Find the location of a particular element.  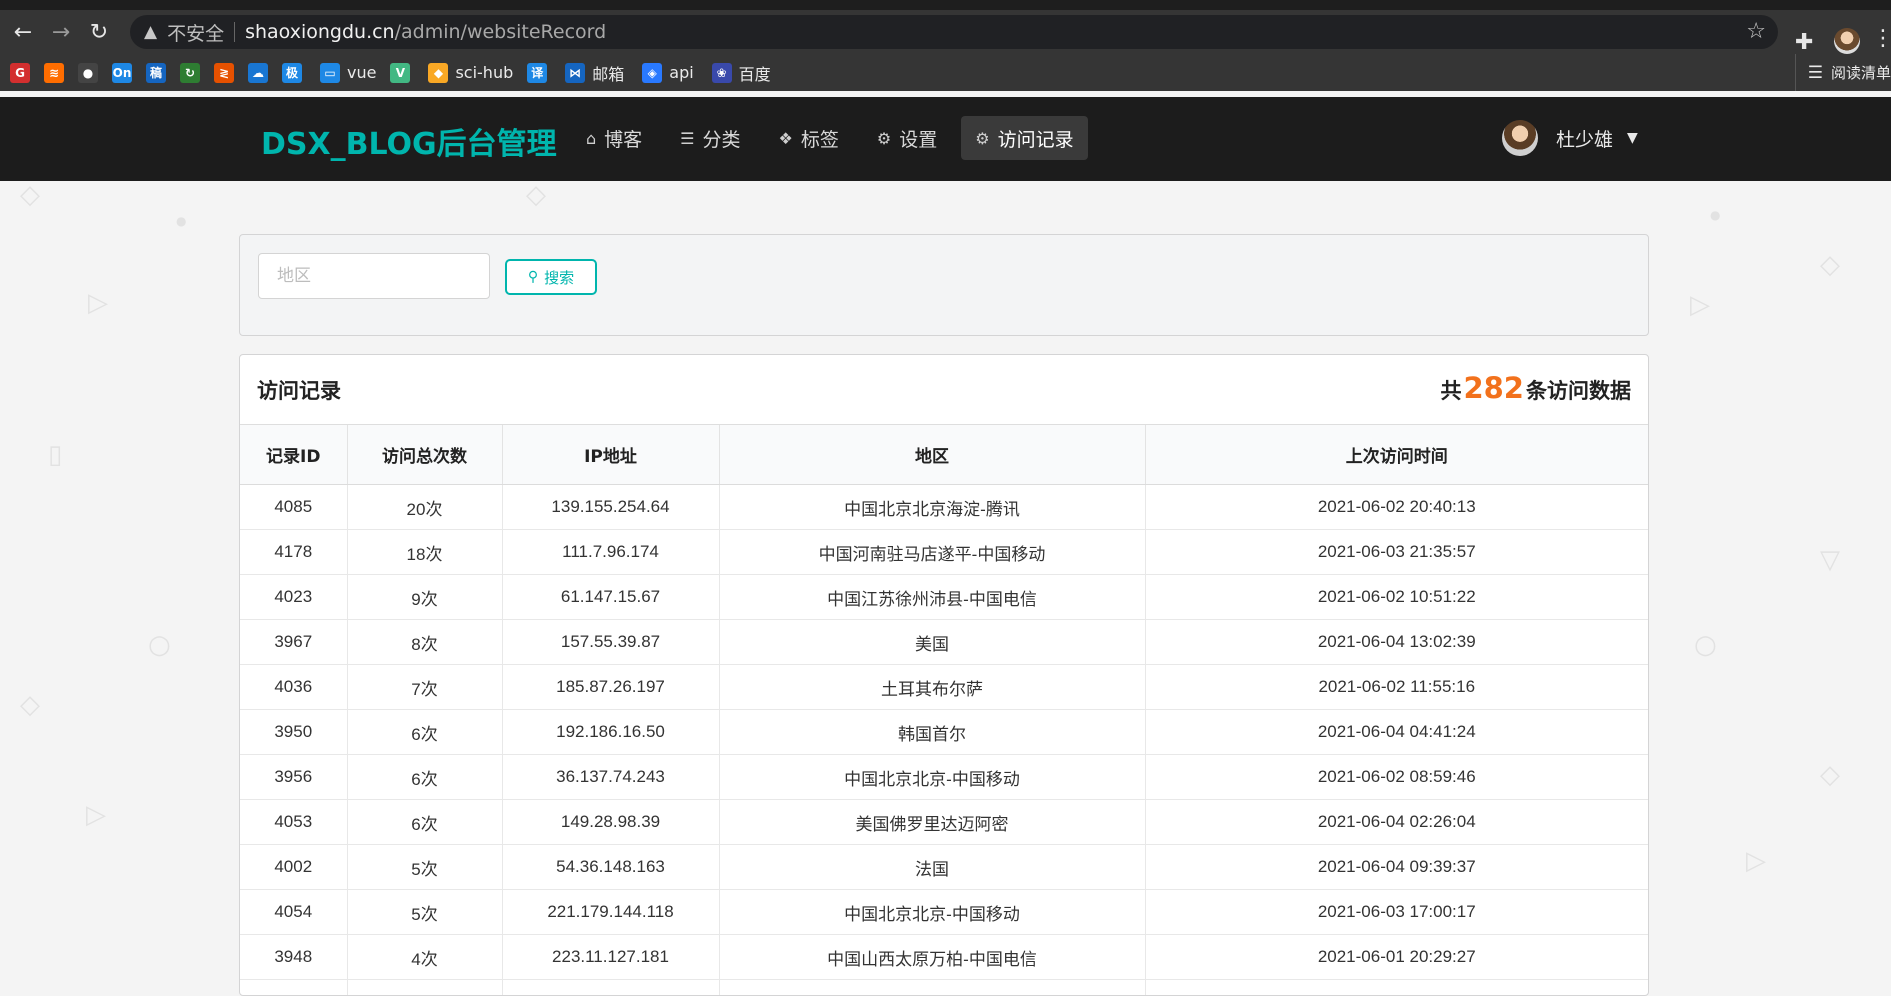

menu-kebab-icon: ⋮ is located at coordinates (1881, 38).